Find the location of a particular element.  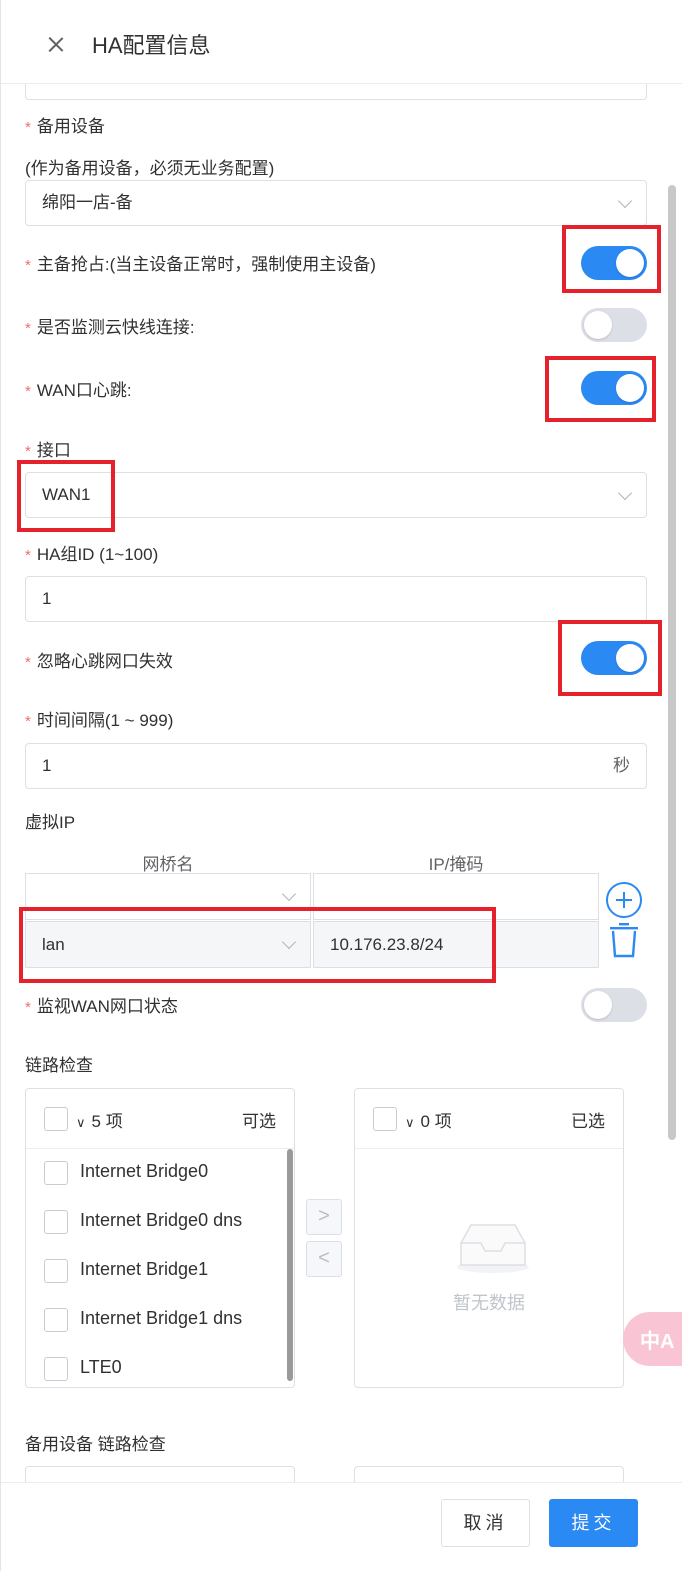

add-row-icon is located at coordinates (624, 900).